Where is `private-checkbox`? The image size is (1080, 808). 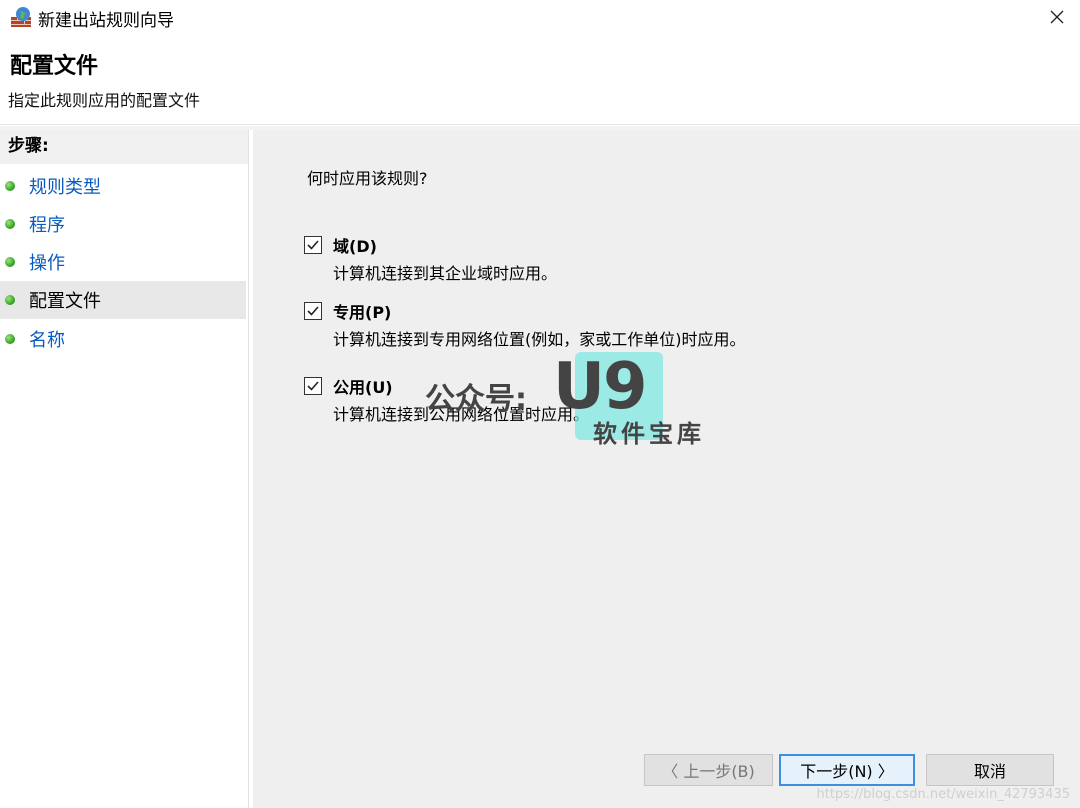 private-checkbox is located at coordinates (313, 311).